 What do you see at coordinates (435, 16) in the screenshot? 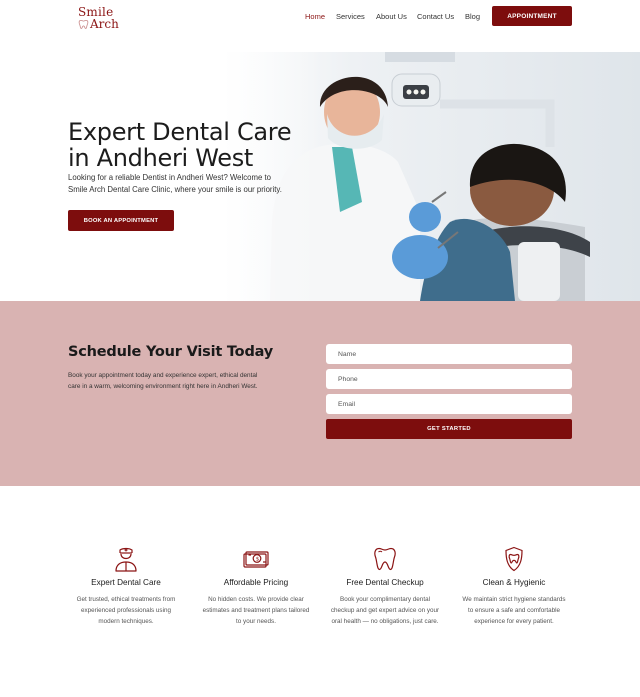
I see `nav-contact-us: Contact Us` at bounding box center [435, 16].